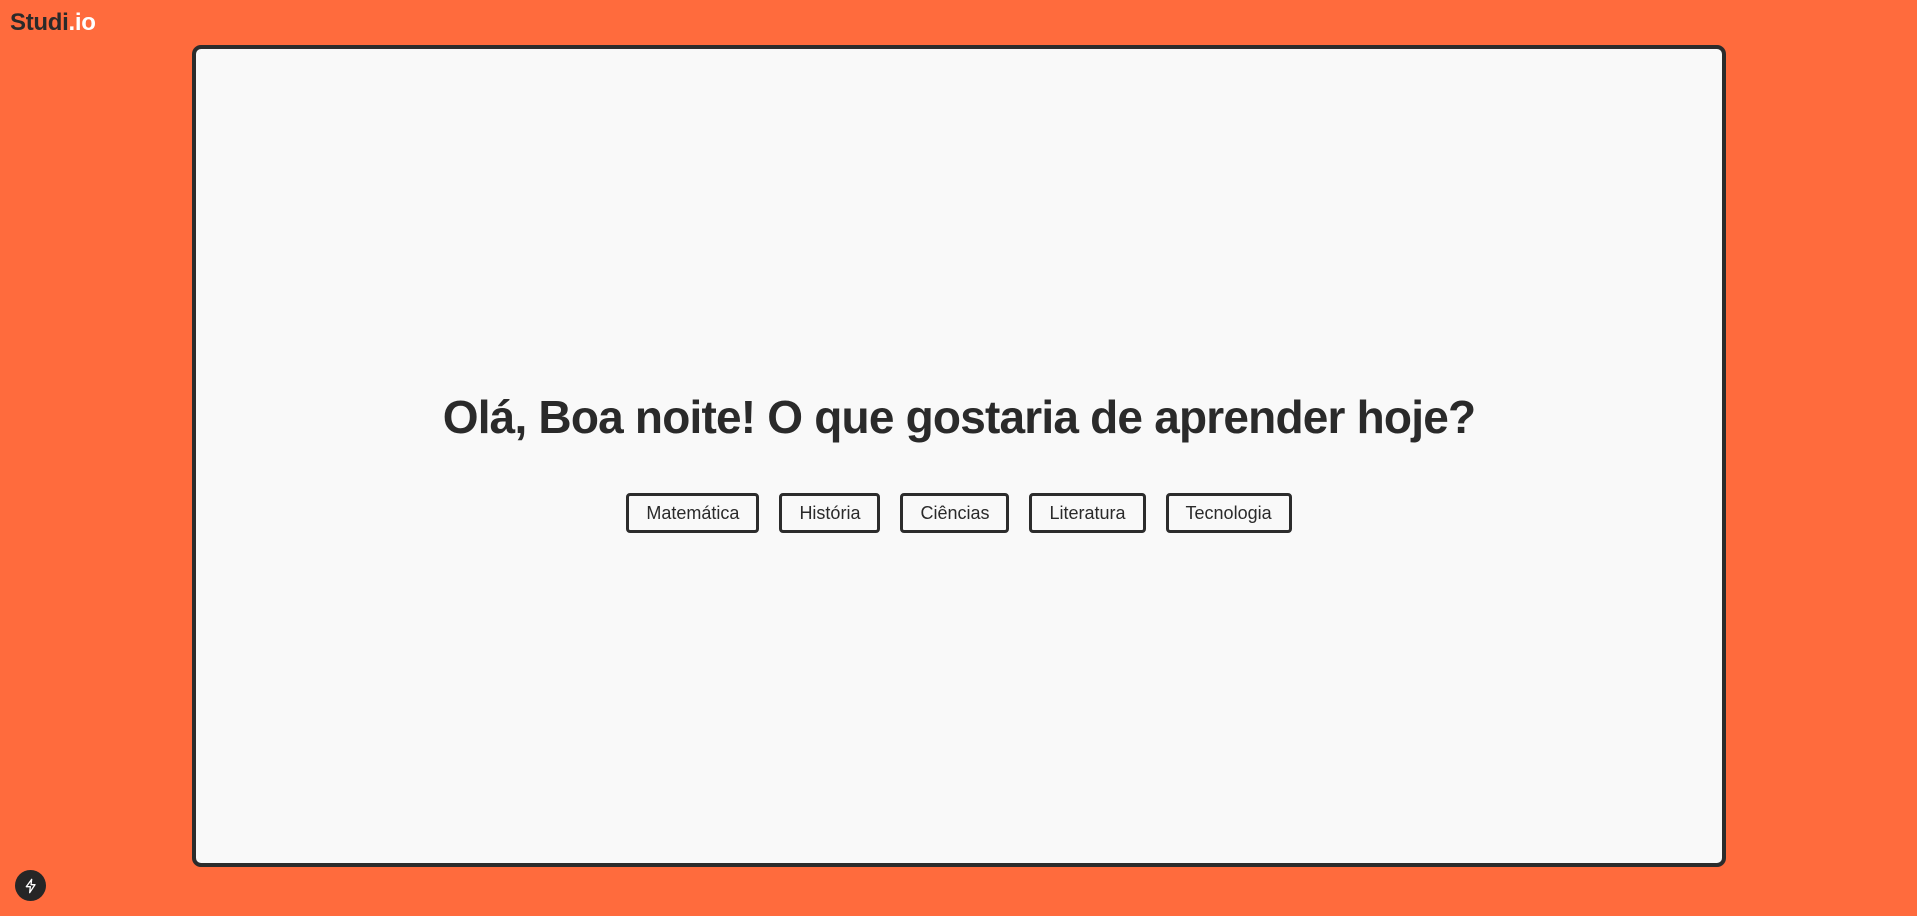 This screenshot has width=1917, height=916. Describe the element at coordinates (1087, 513) in the screenshot. I see `topic-chip-literatura: Literatura` at that location.